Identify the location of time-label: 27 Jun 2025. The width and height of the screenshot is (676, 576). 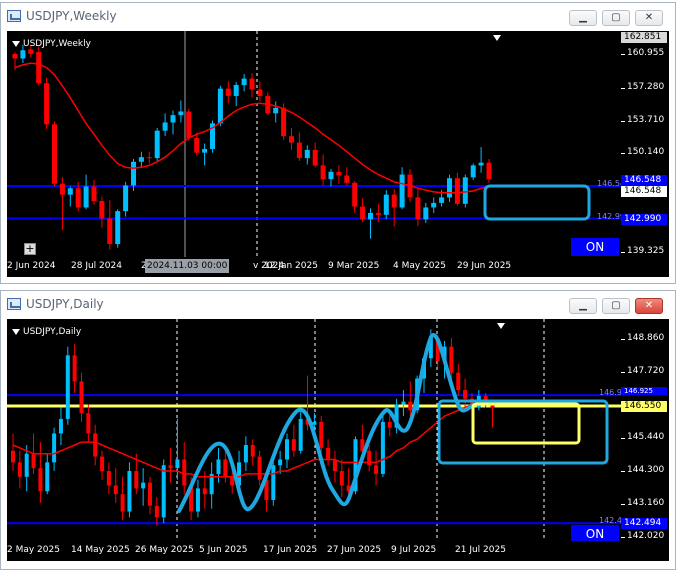
(354, 550).